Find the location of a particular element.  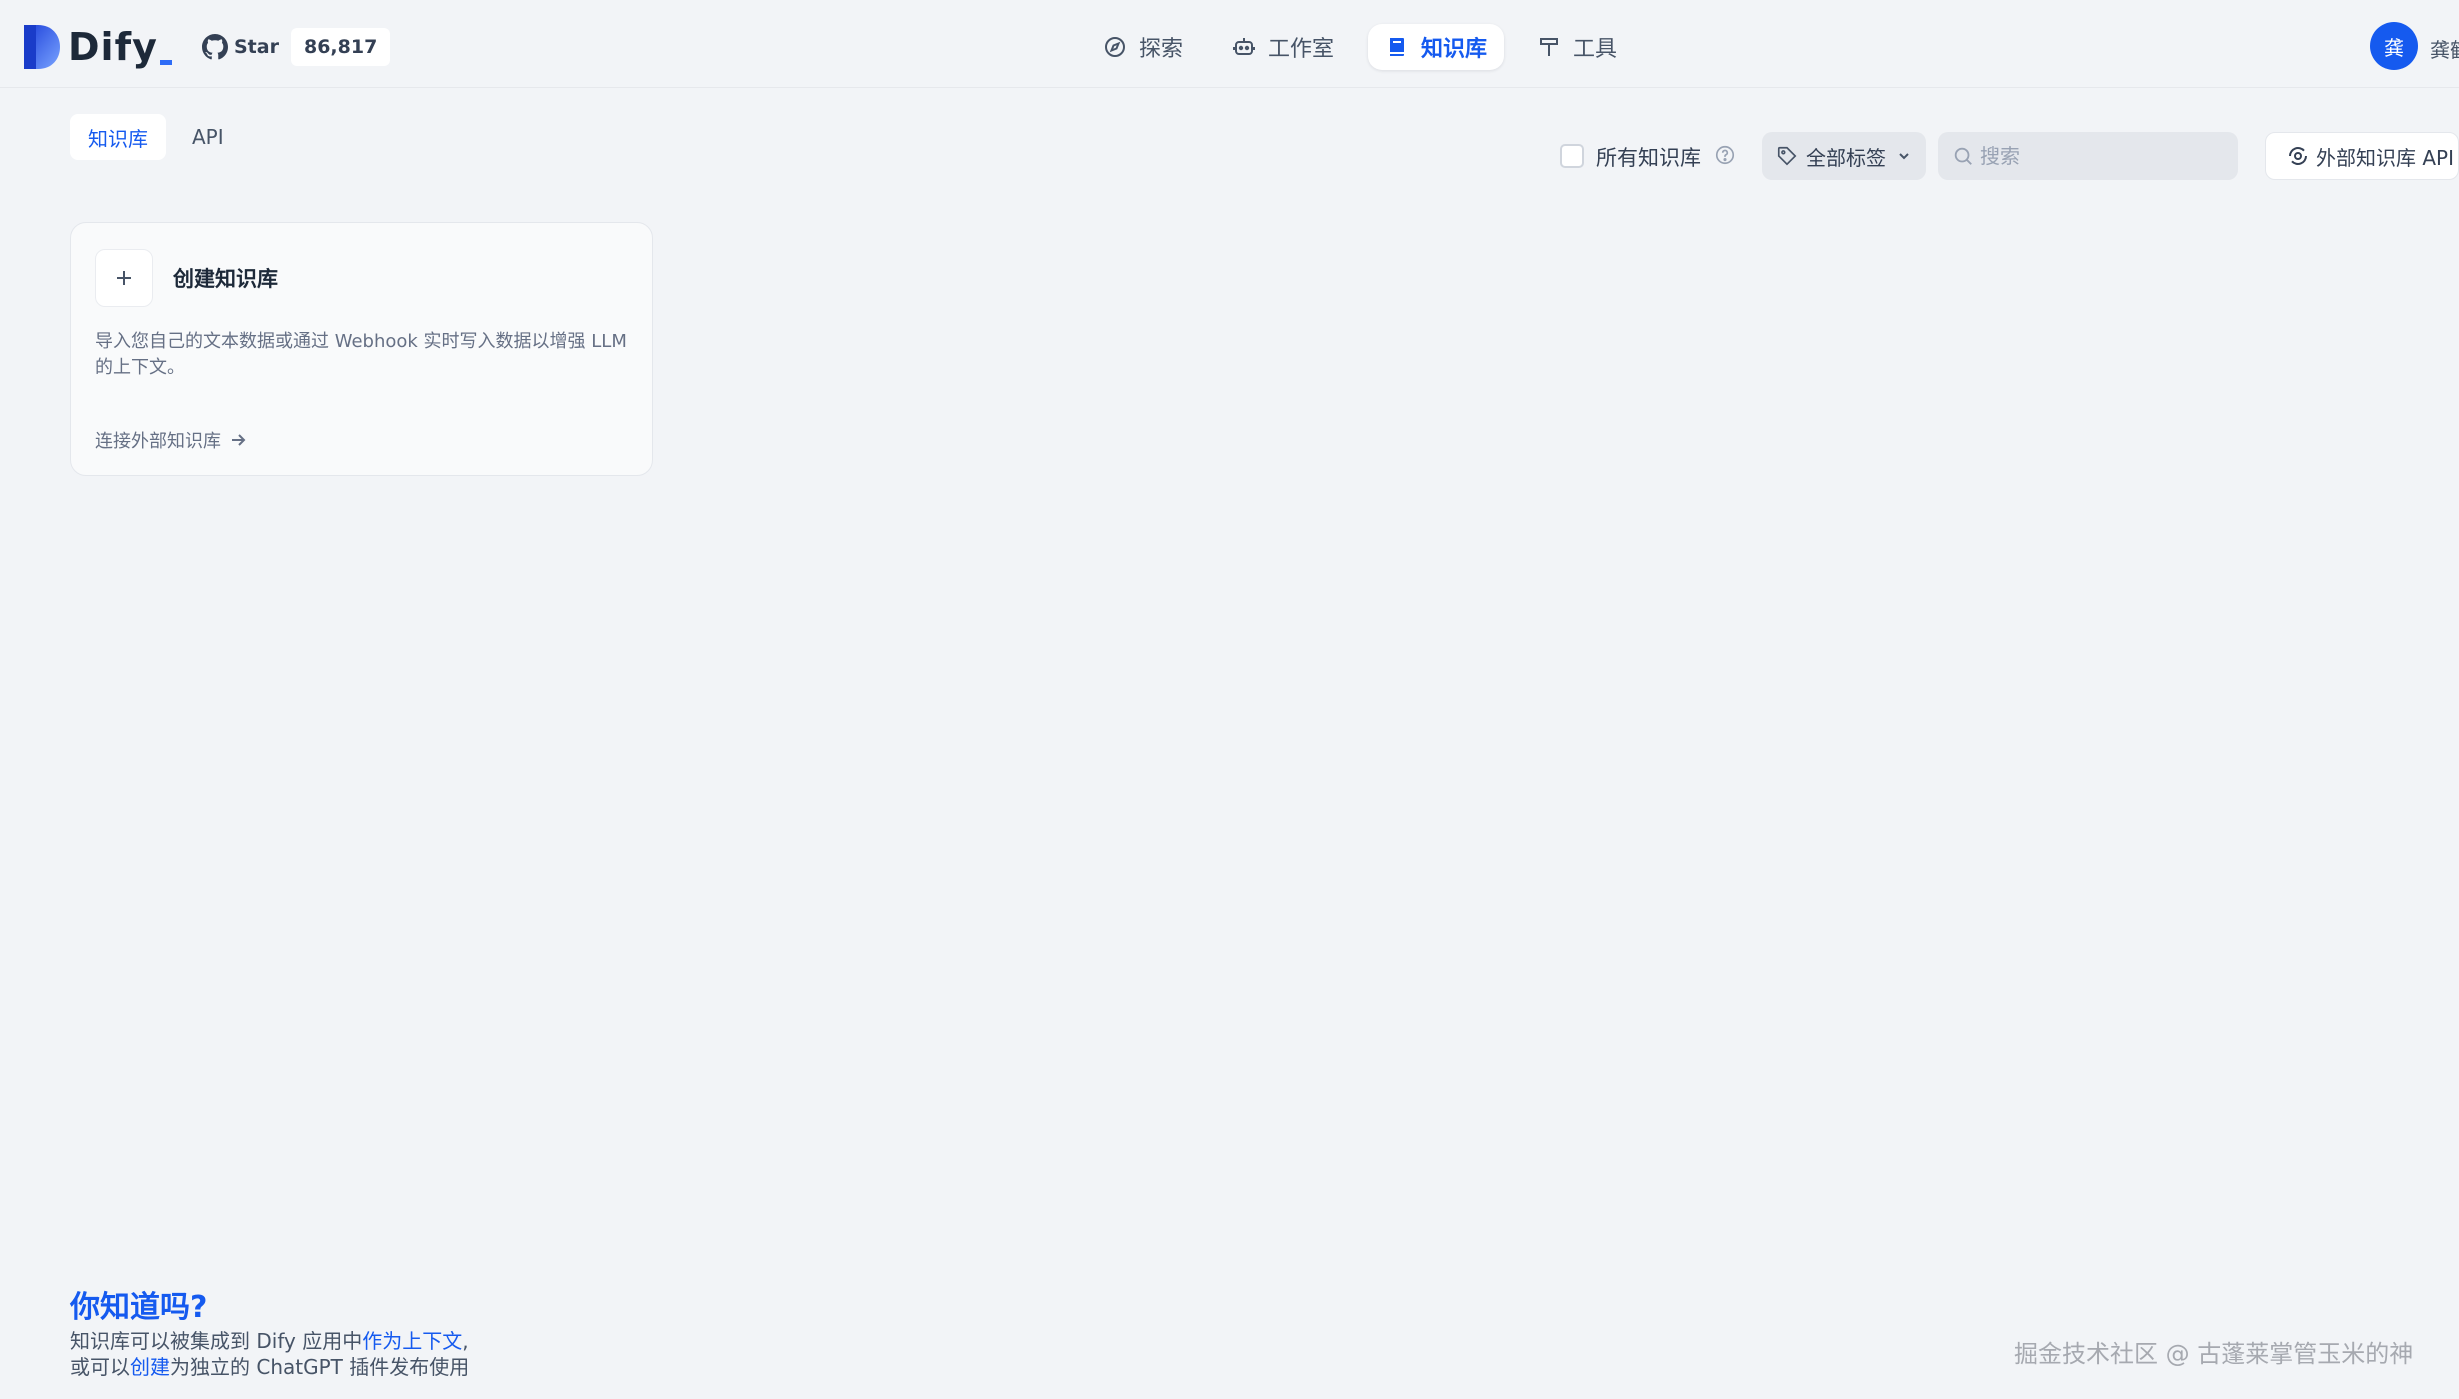

api-connection-icon is located at coordinates (2298, 156).